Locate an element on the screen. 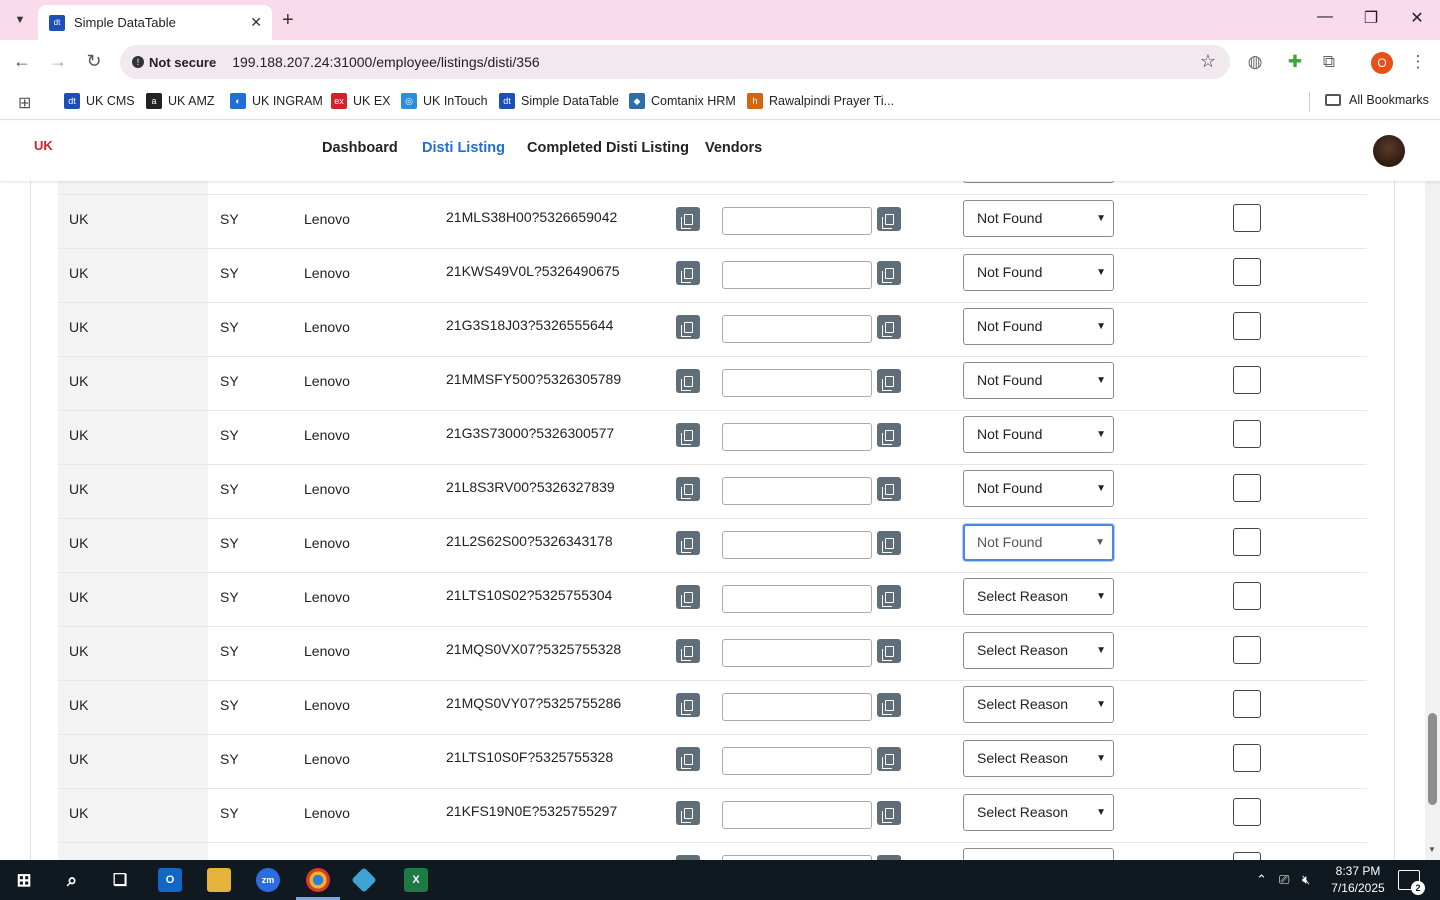  back-icon: ← is located at coordinates (22, 61).